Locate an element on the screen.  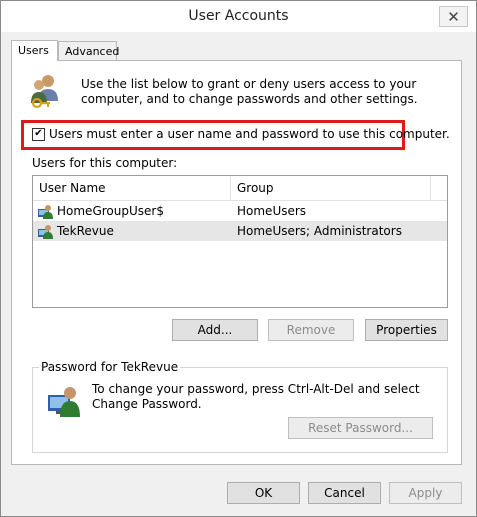
properties-button: Properties is located at coordinates (406, 330).